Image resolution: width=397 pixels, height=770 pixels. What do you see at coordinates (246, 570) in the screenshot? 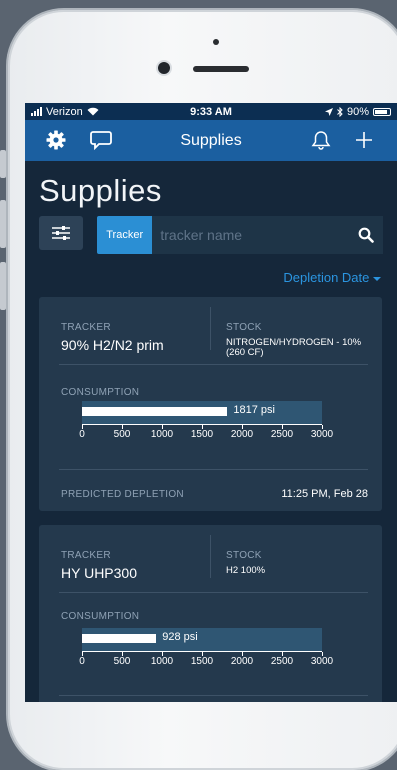
I see `stock-name: H2 100%` at bounding box center [246, 570].